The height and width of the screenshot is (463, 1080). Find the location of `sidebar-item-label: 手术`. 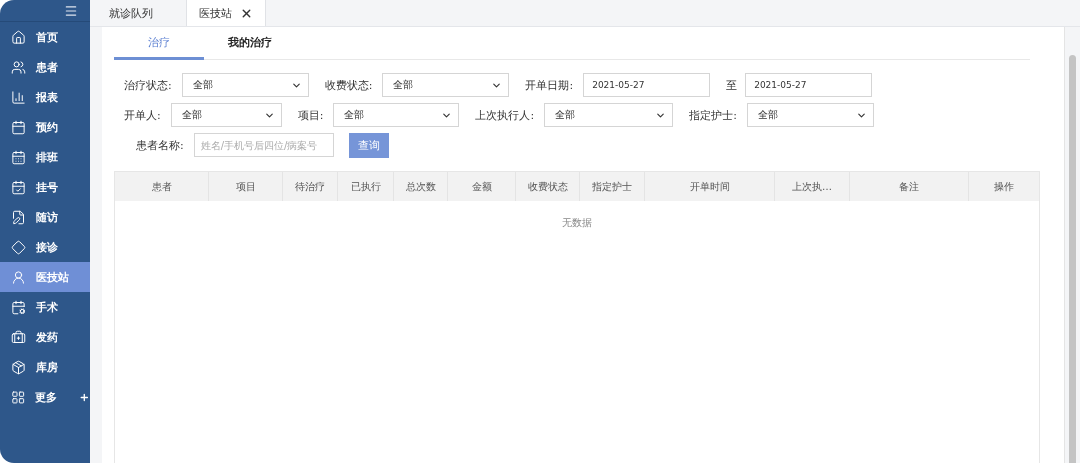

sidebar-item-label: 手术 is located at coordinates (47, 307).